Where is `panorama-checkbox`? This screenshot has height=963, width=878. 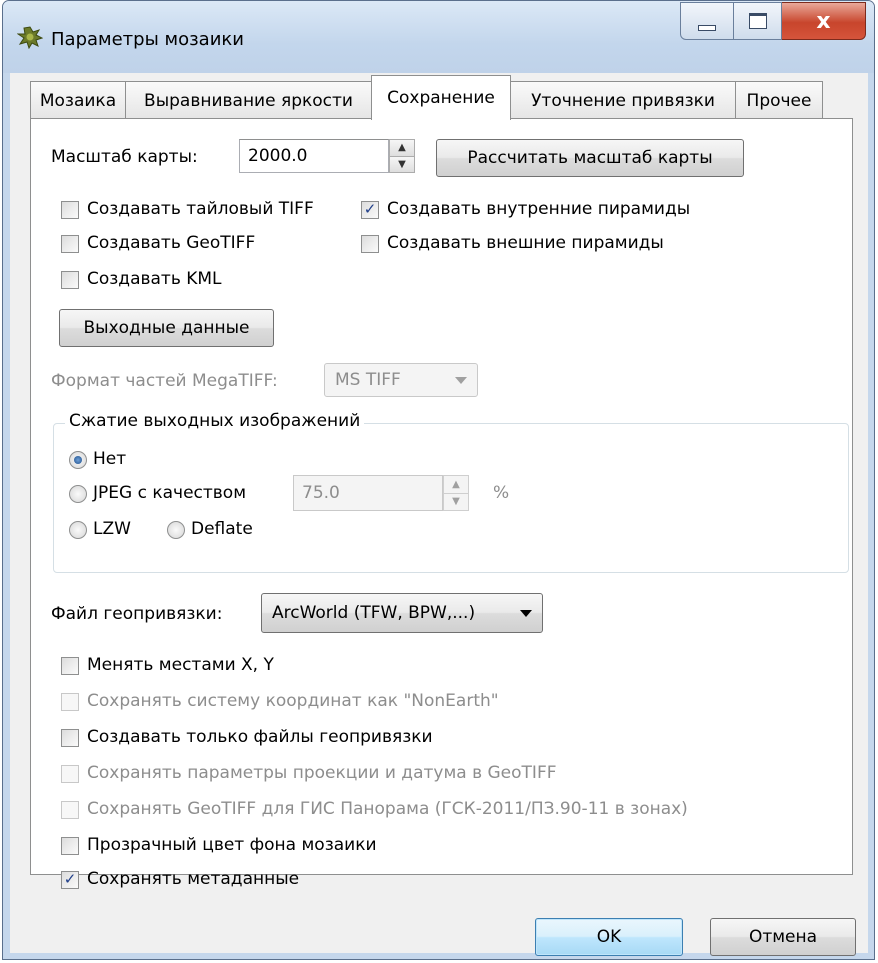
panorama-checkbox is located at coordinates (70, 810).